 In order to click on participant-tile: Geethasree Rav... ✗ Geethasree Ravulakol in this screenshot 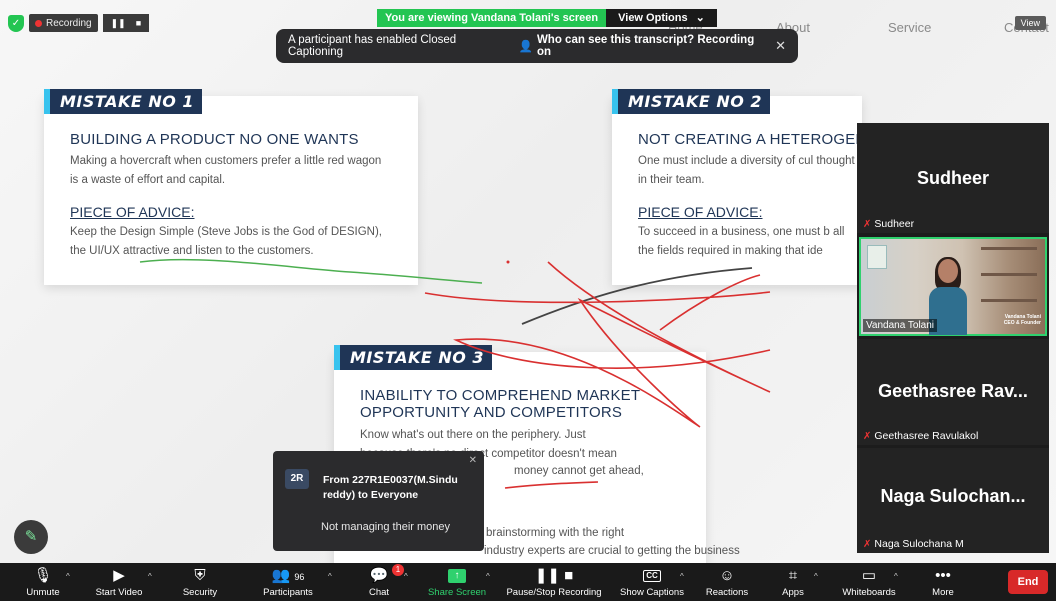, I will do `click(953, 392)`.